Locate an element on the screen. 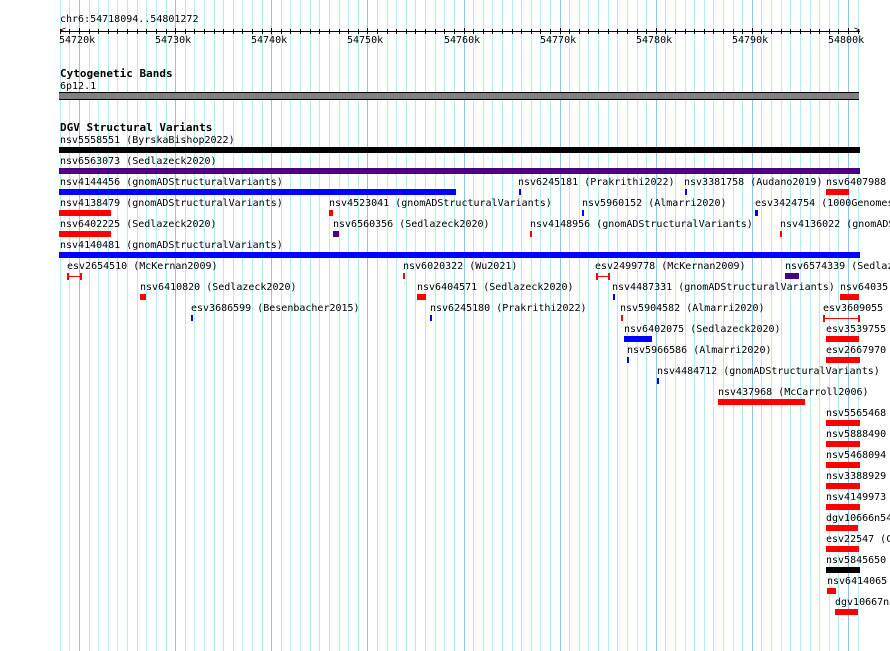 The width and height of the screenshot is (890, 651). variant-label: nsv6574339 (Sedlaz is located at coordinates (837, 266).